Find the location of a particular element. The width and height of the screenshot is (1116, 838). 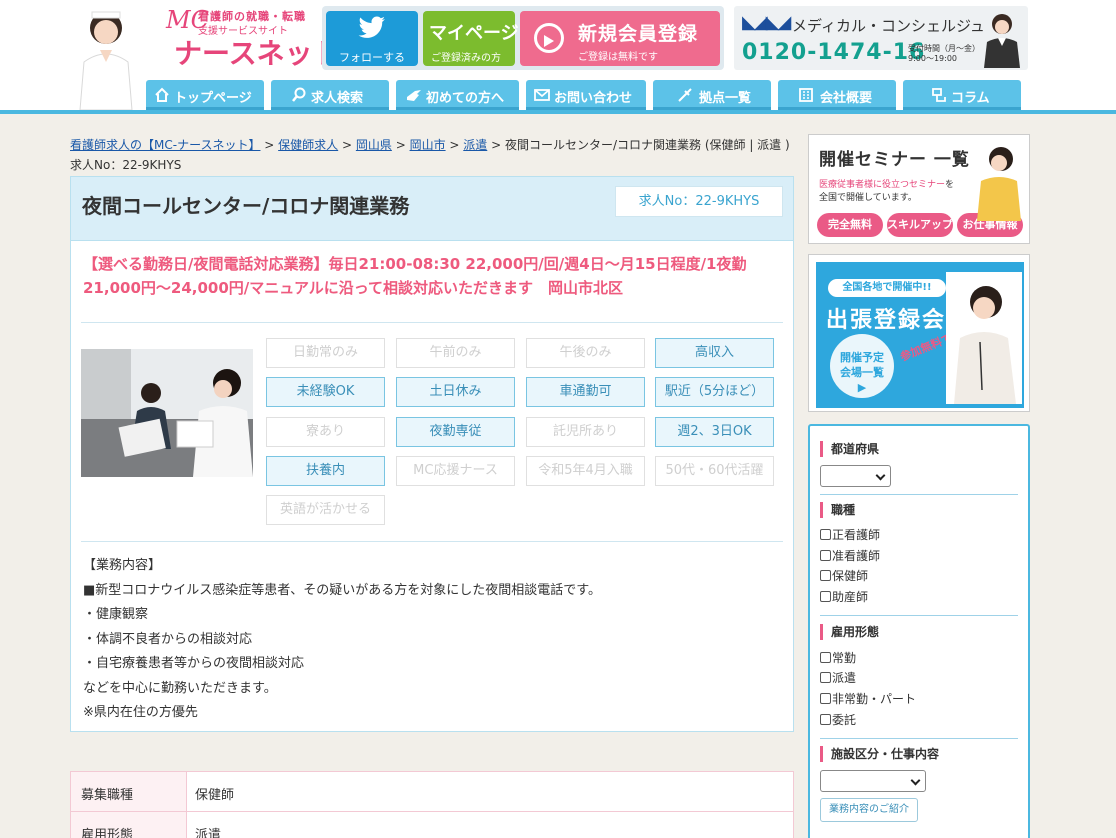

job-type-checkbox: 正看護師 is located at coordinates (850, 535).